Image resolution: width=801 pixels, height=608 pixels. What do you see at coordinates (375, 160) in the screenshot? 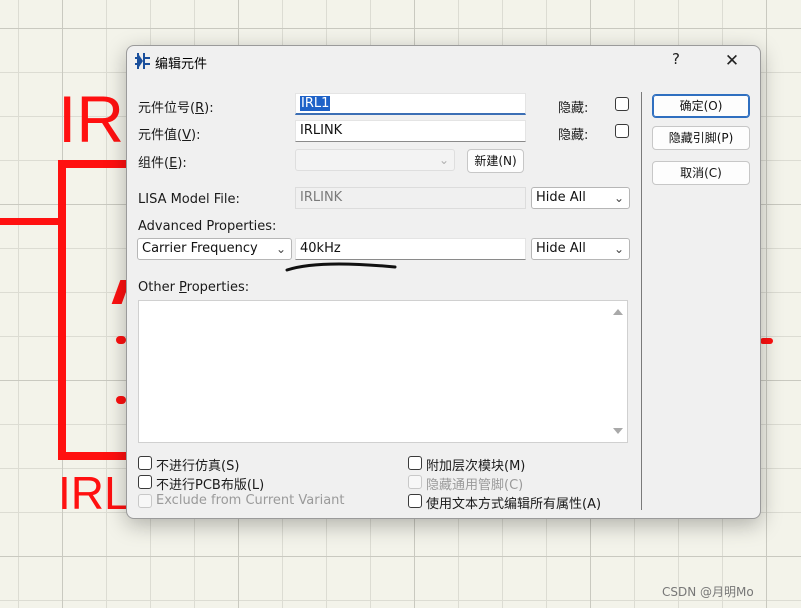
I see `group-select: ⌄` at bounding box center [375, 160].